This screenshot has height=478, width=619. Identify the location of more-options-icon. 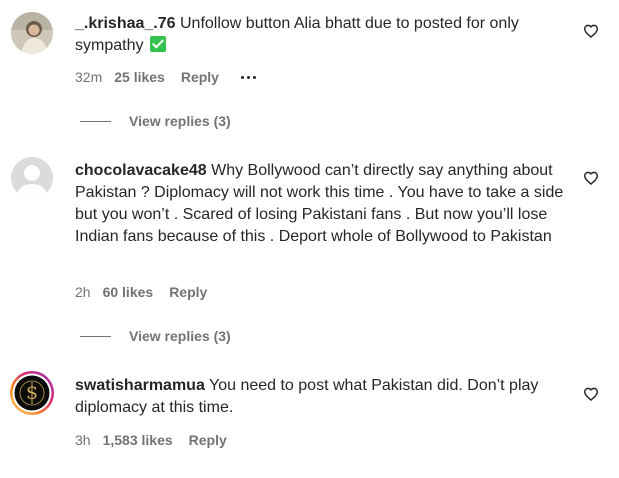
(248, 77).